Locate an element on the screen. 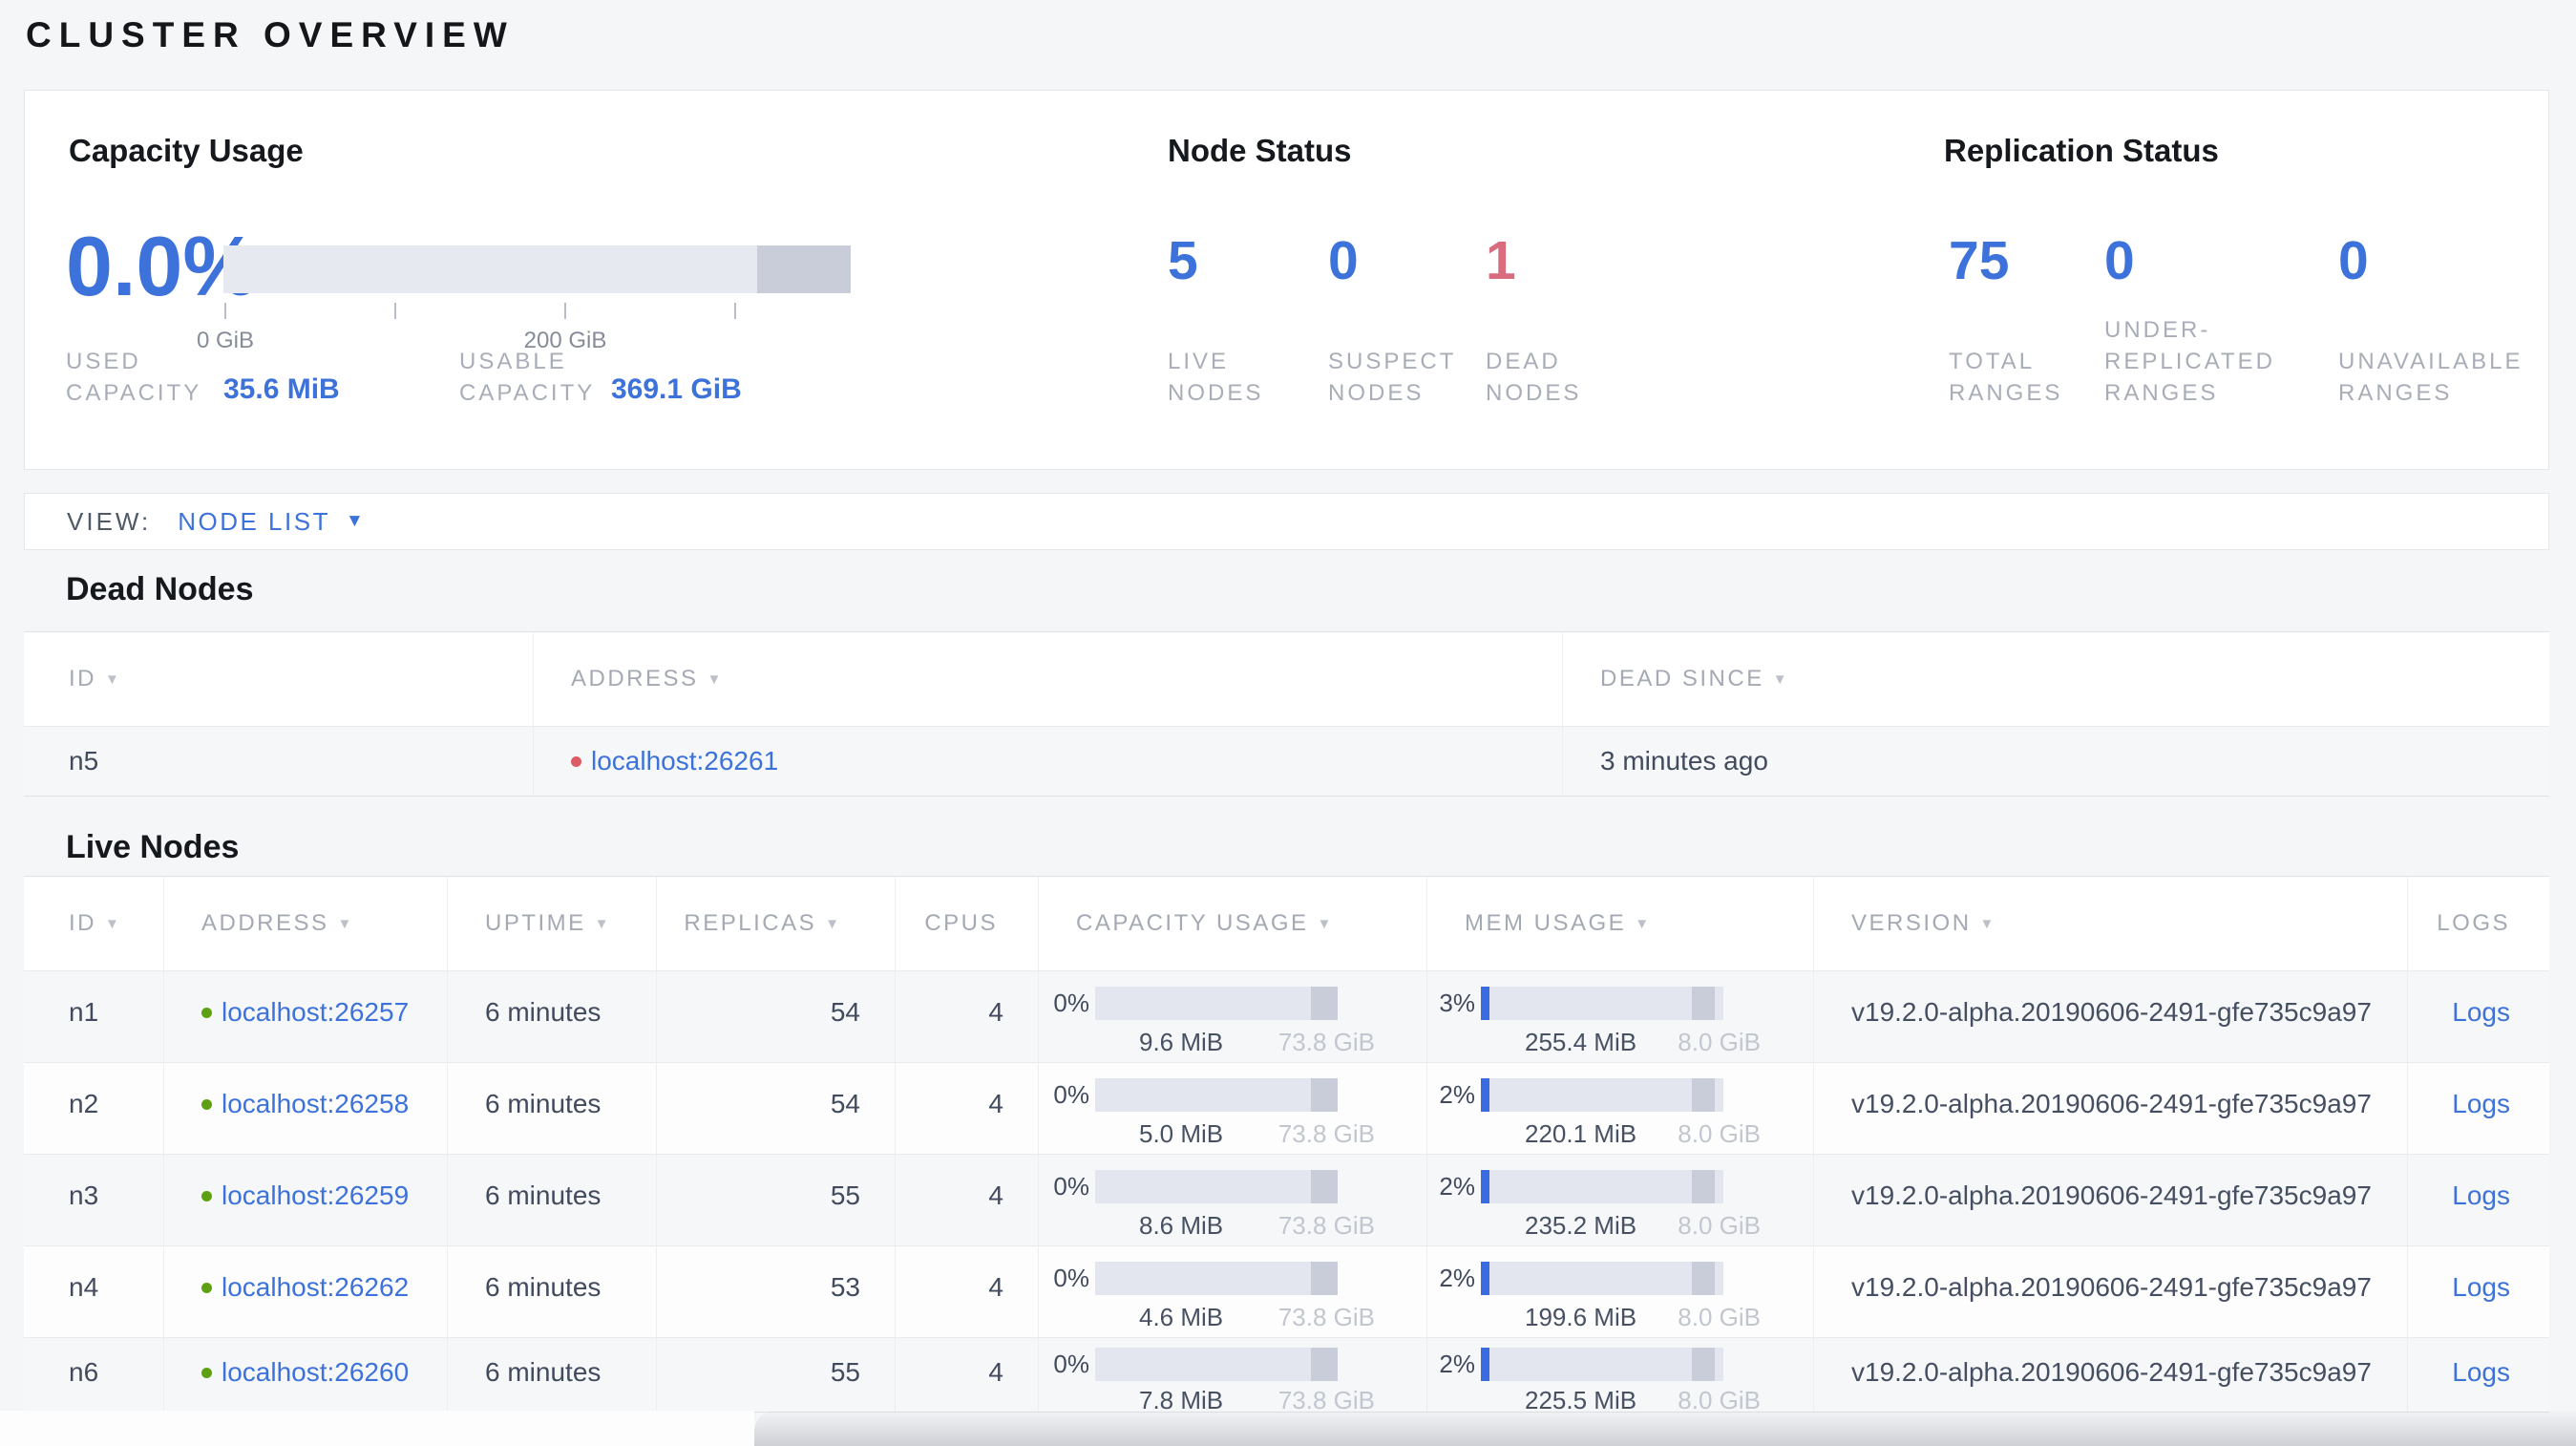 The width and height of the screenshot is (2576, 1446). node-address-link: localhost:26261 is located at coordinates (684, 761).